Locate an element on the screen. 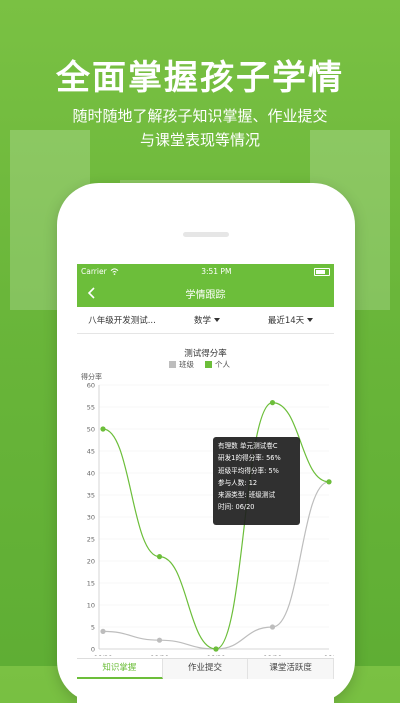 The image size is (400, 703). y-tick-label: 60 is located at coordinates (91, 386).